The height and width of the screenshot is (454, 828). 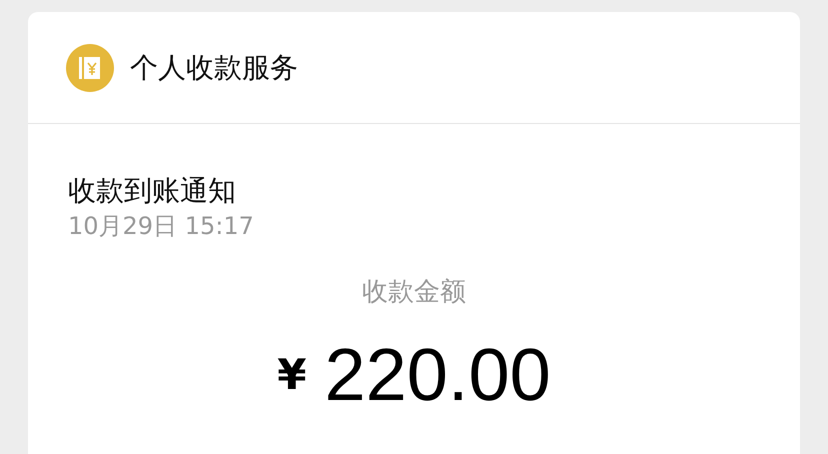 What do you see at coordinates (152, 190) in the screenshot?
I see `notice-title: 收款到账通知` at bounding box center [152, 190].